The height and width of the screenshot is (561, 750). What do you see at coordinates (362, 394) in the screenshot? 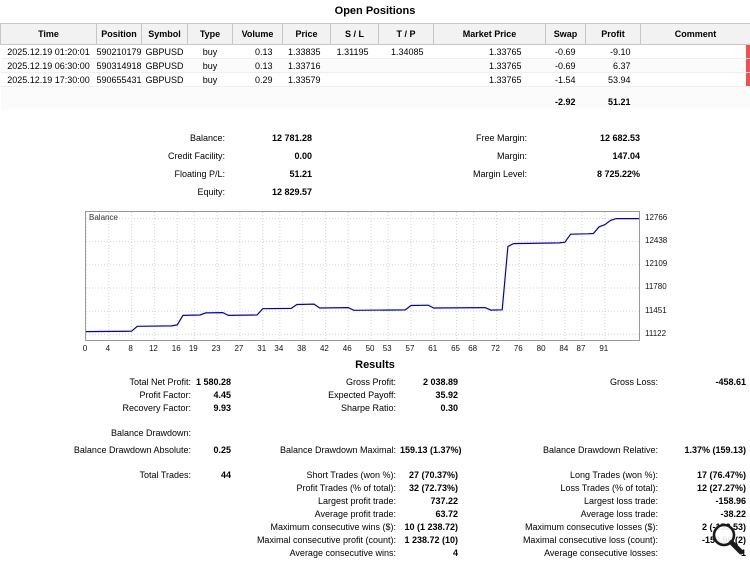
I see `result-label: Expected Payoff:` at bounding box center [362, 394].